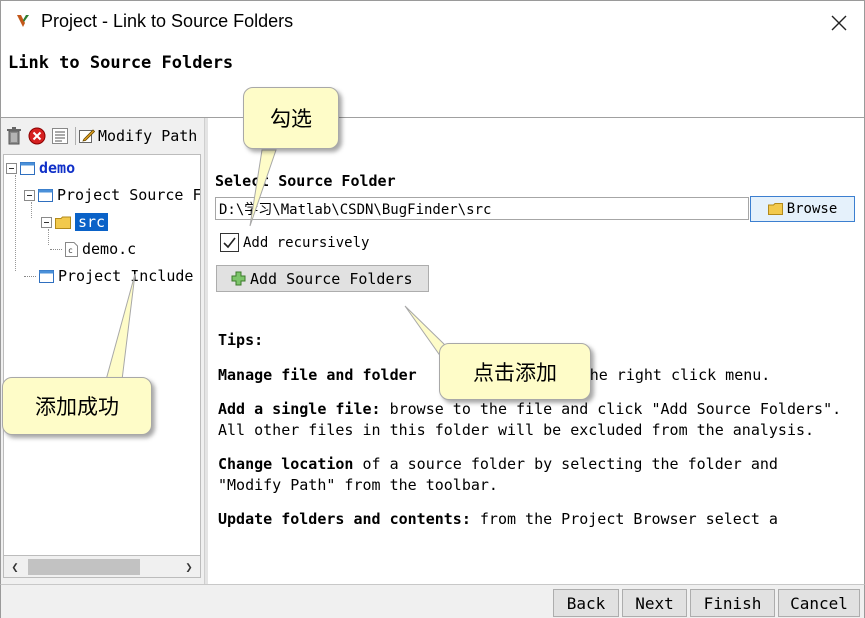 The image size is (865, 618). I want to click on callout-check: 勾选, so click(291, 118).